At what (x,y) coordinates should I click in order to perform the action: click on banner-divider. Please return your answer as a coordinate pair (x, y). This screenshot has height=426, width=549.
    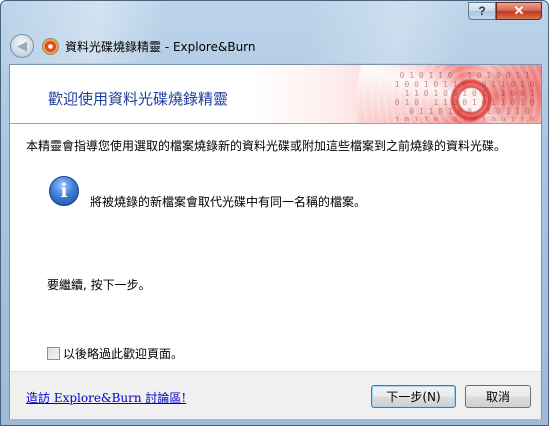
    Looking at the image, I should click on (275, 123).